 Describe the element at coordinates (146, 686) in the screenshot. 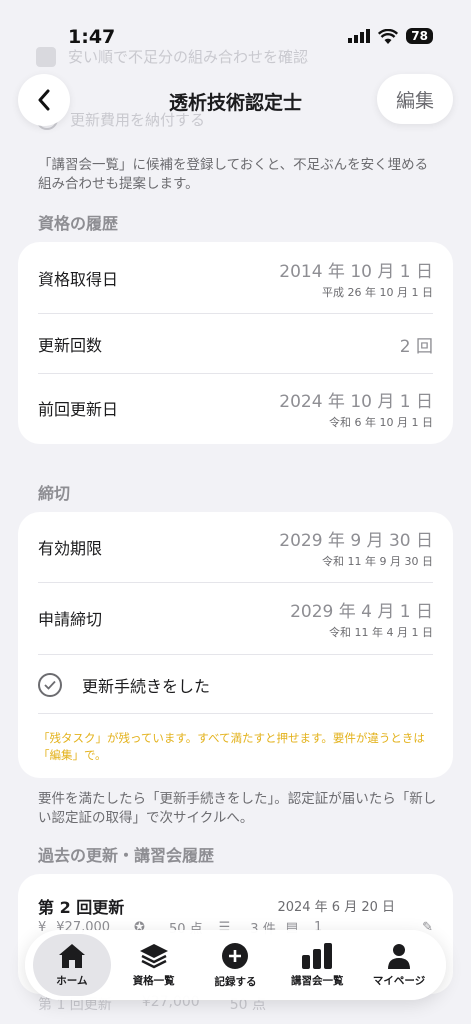

I see `renewal-done-label: 更新手続きをした` at that location.